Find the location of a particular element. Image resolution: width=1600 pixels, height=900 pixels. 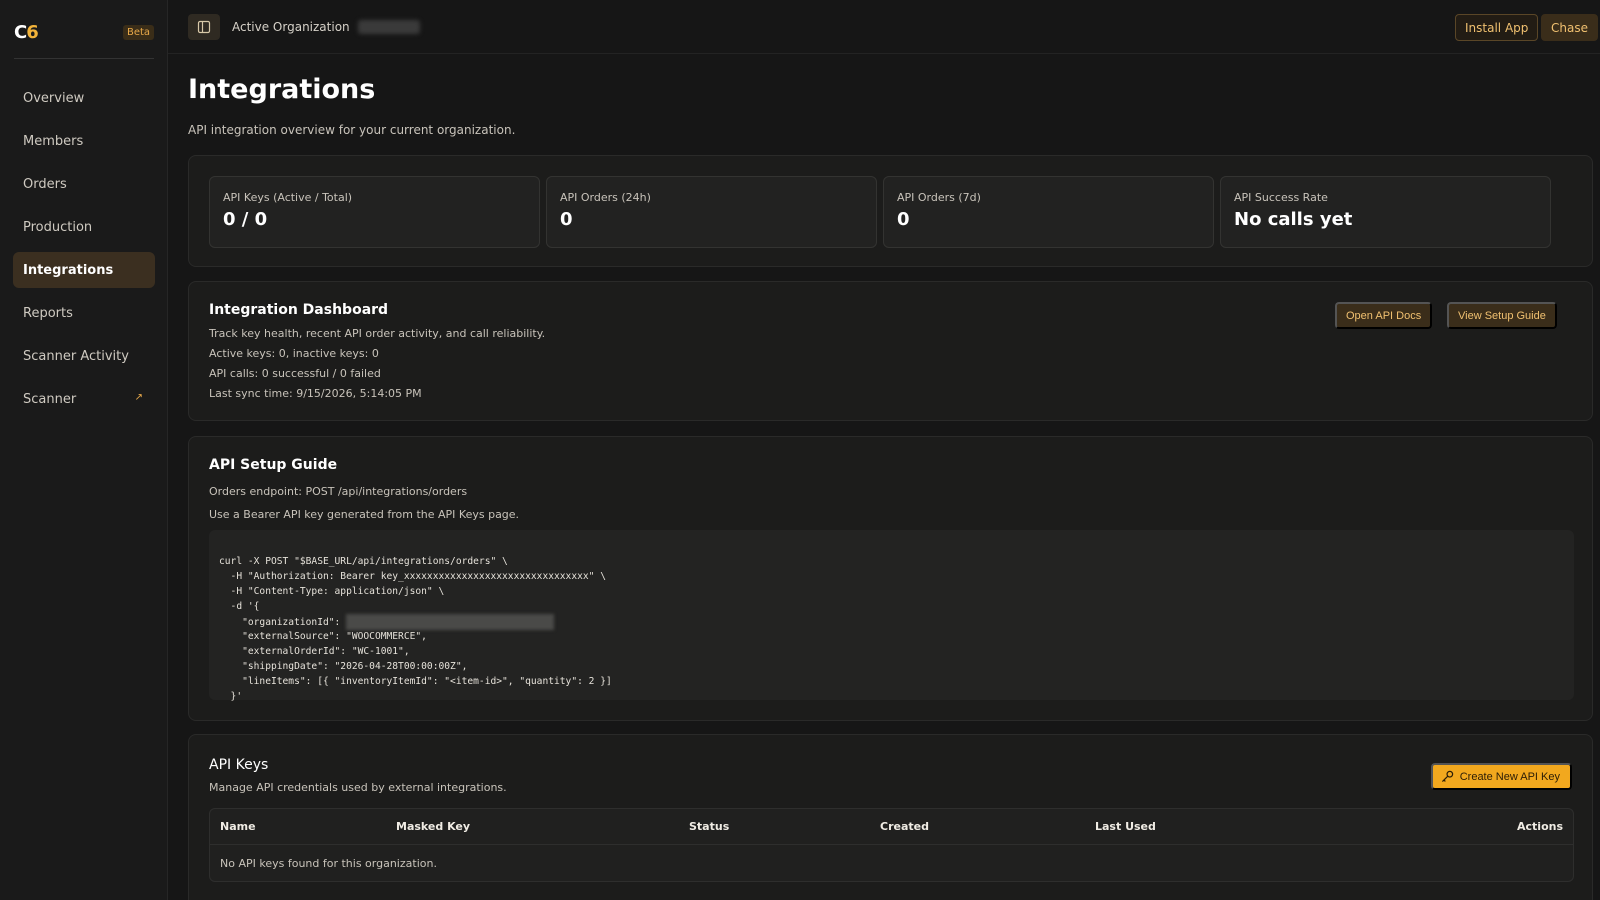

stat-card-orders-7d: API Orders (7d) 0 is located at coordinates (1048, 212).